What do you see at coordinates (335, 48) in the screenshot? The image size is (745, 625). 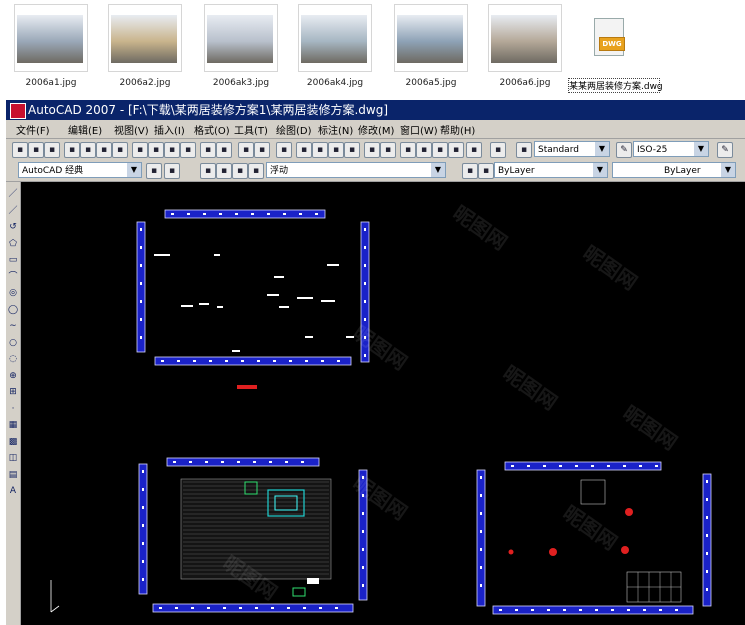 I see `file-image: 2006ak4.jpg` at bounding box center [335, 48].